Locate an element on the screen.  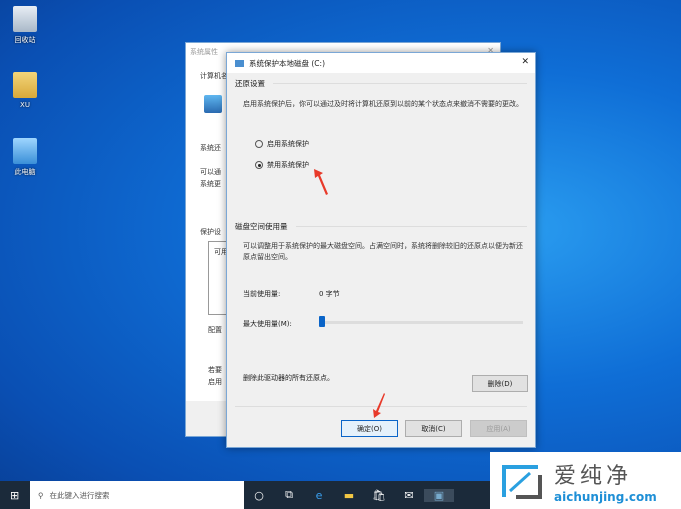
watermark-logo-icon is located at coordinates (522, 481).